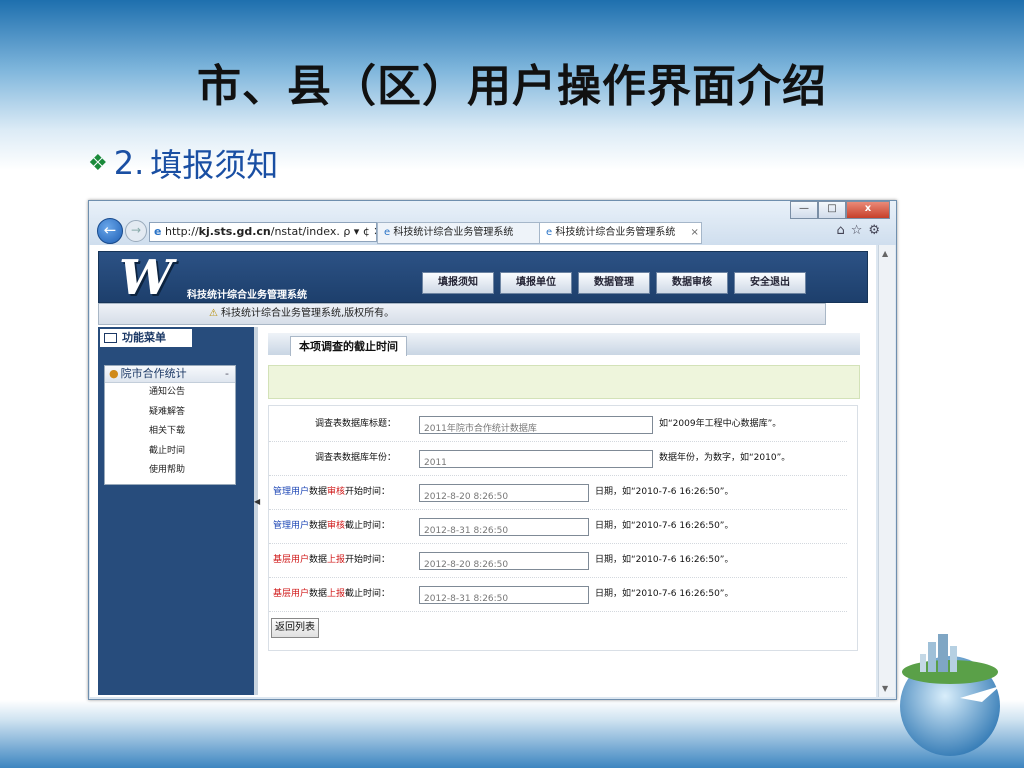 The width and height of the screenshot is (1024, 768). I want to click on scroll-down-icon: ▼, so click(885, 688).